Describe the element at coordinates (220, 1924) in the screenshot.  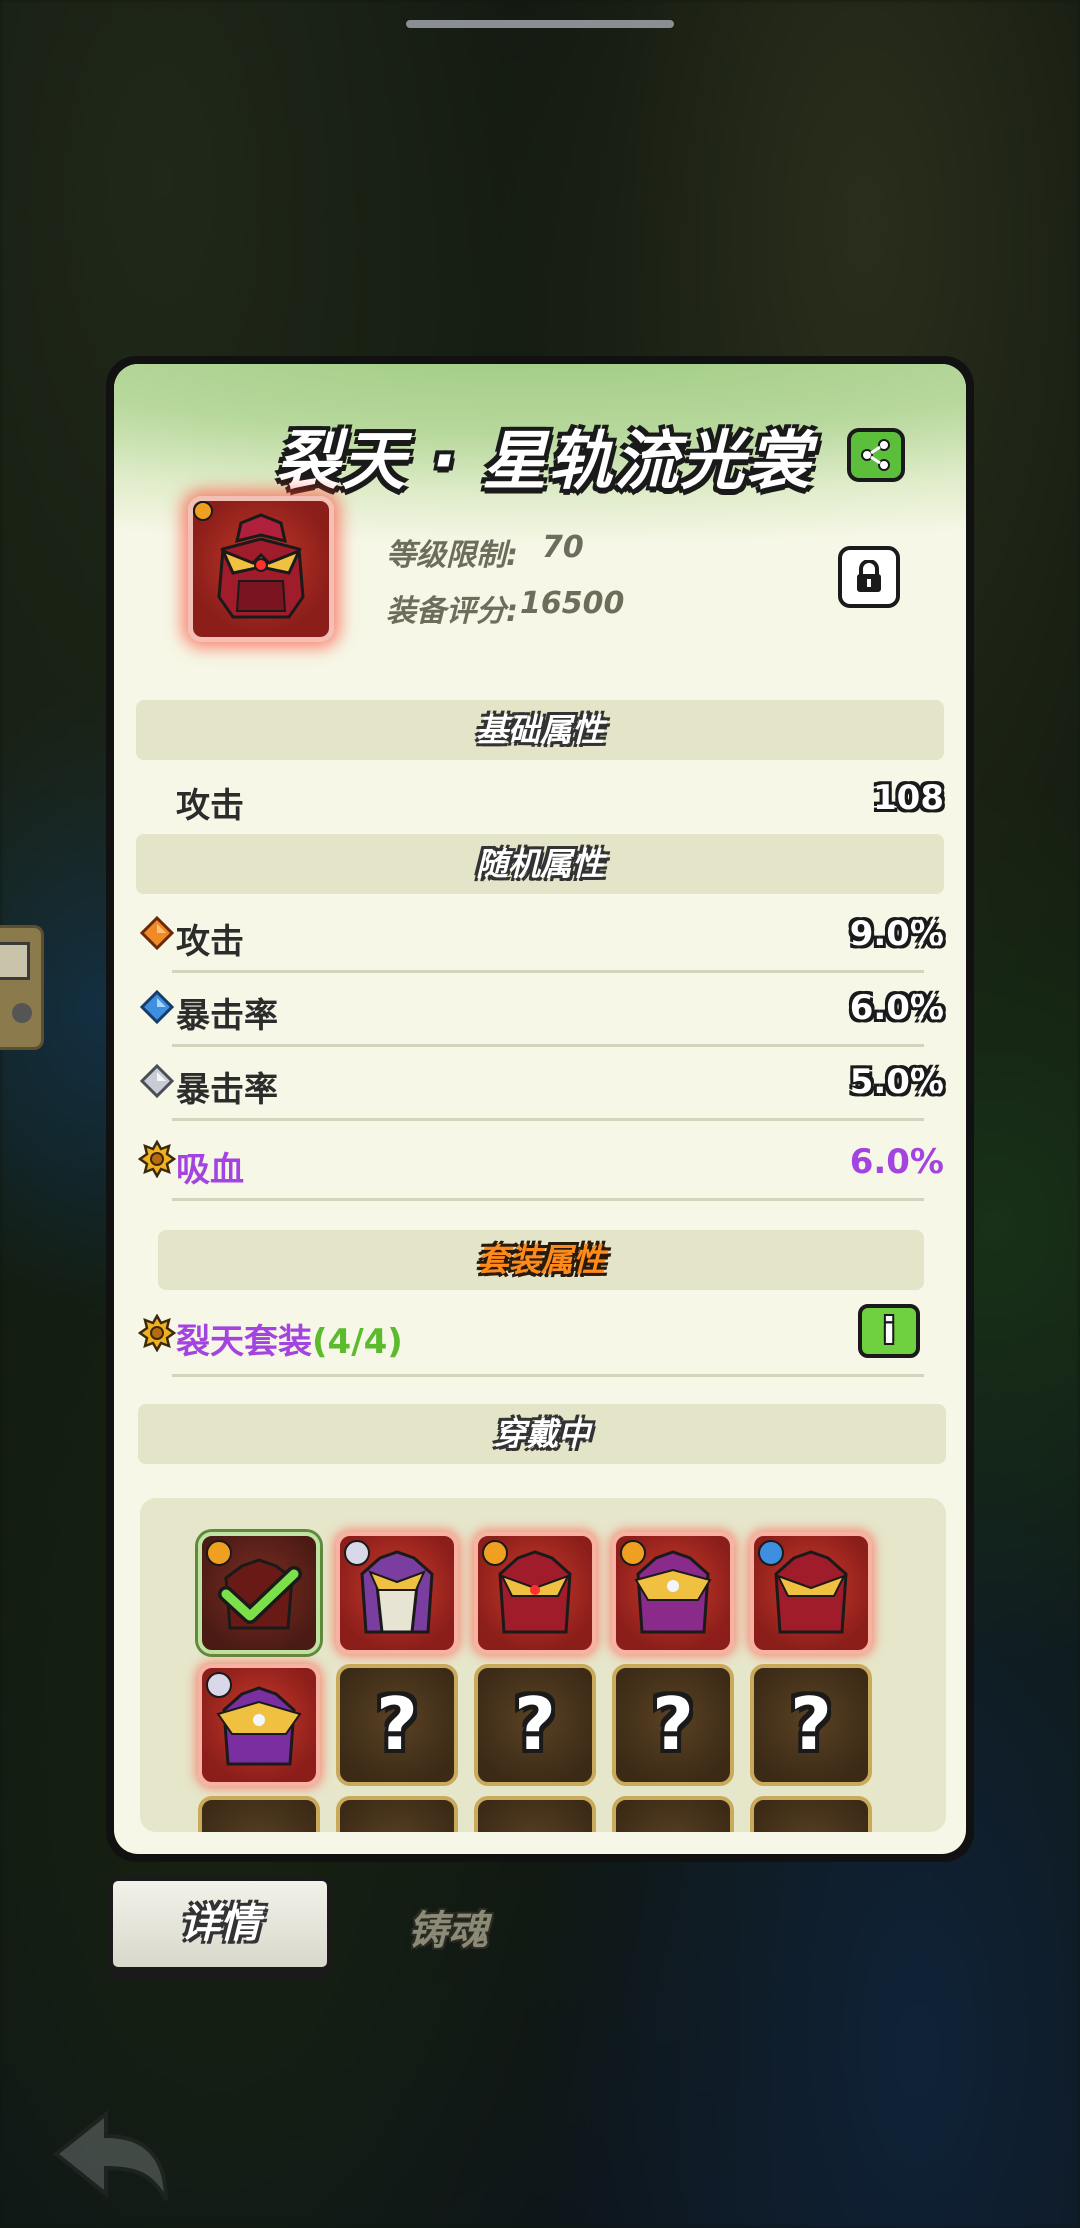
I see `tab-details: 详情` at that location.